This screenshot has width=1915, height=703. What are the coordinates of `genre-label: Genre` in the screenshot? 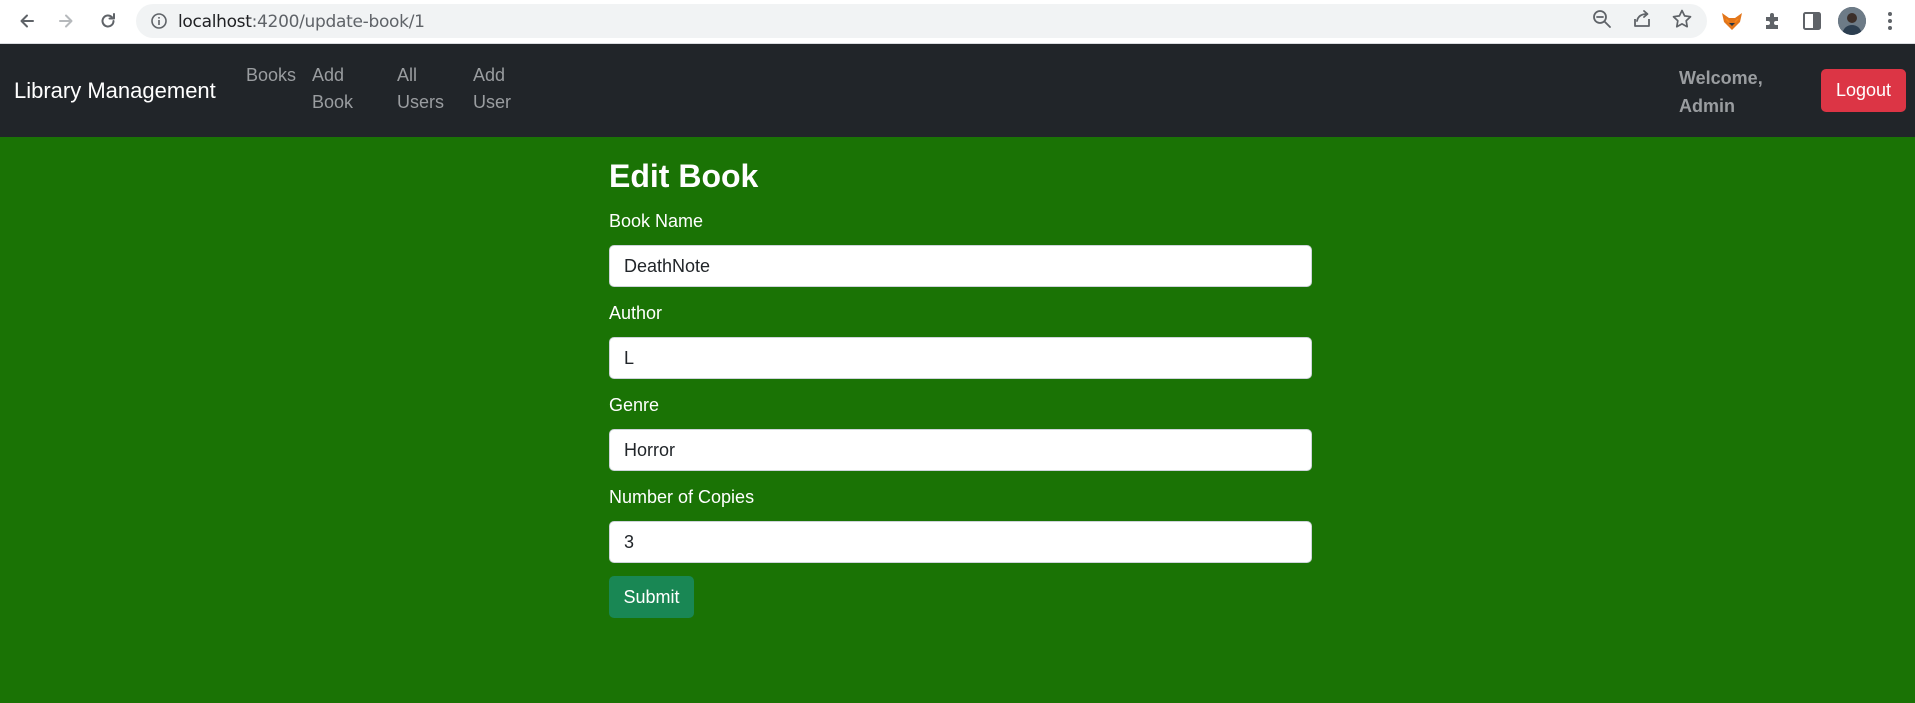 It's located at (634, 405).